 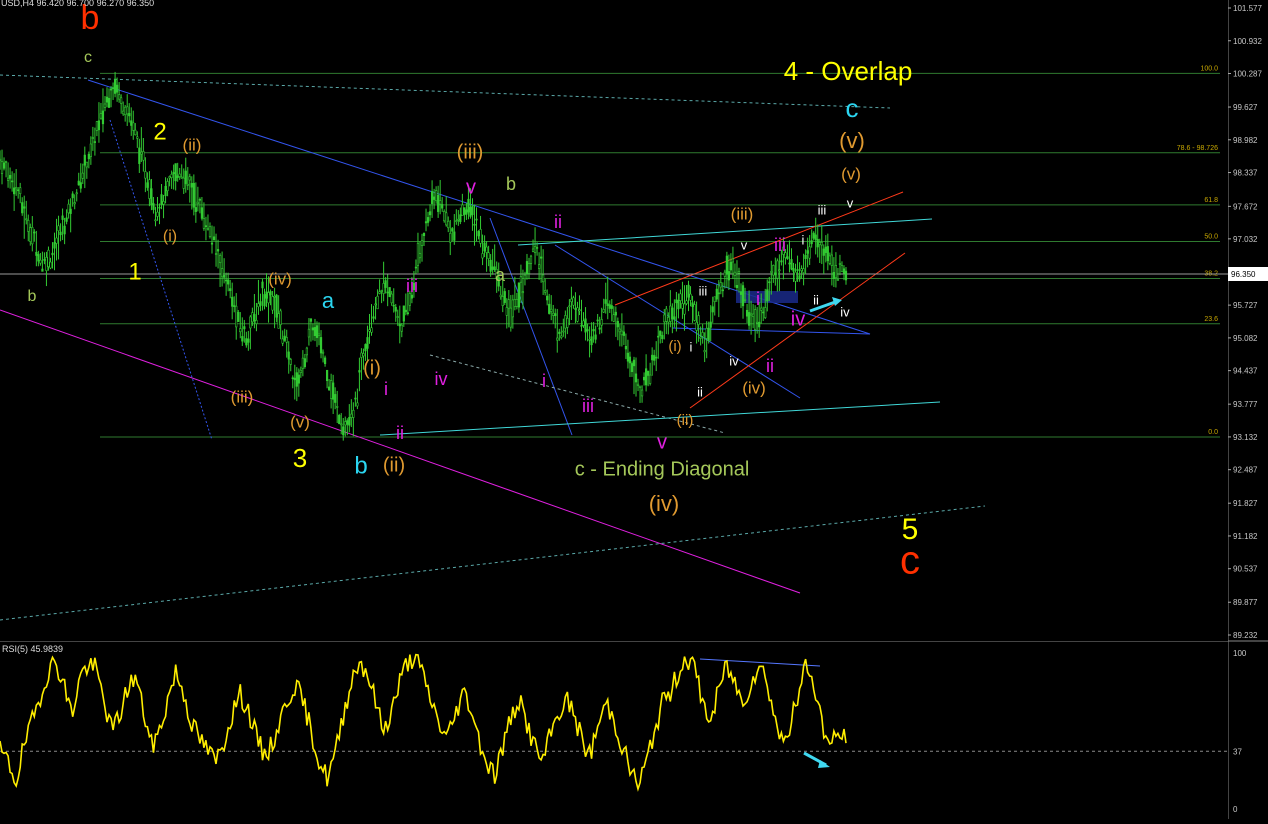 What do you see at coordinates (280, 278) in the screenshot?
I see `wave-label-7: (iv)` at bounding box center [280, 278].